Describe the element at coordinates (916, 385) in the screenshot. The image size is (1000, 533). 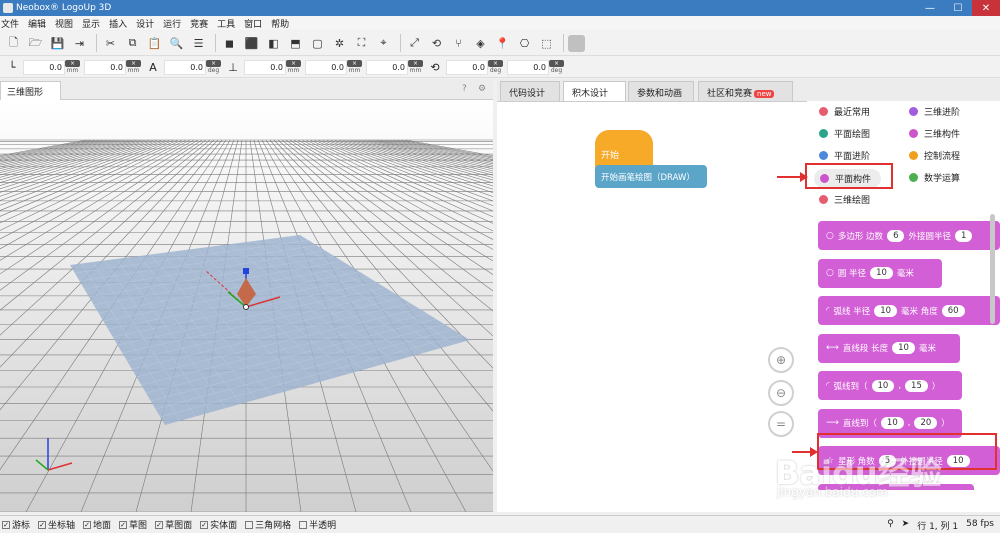
I see `block-value-input: 15` at that location.